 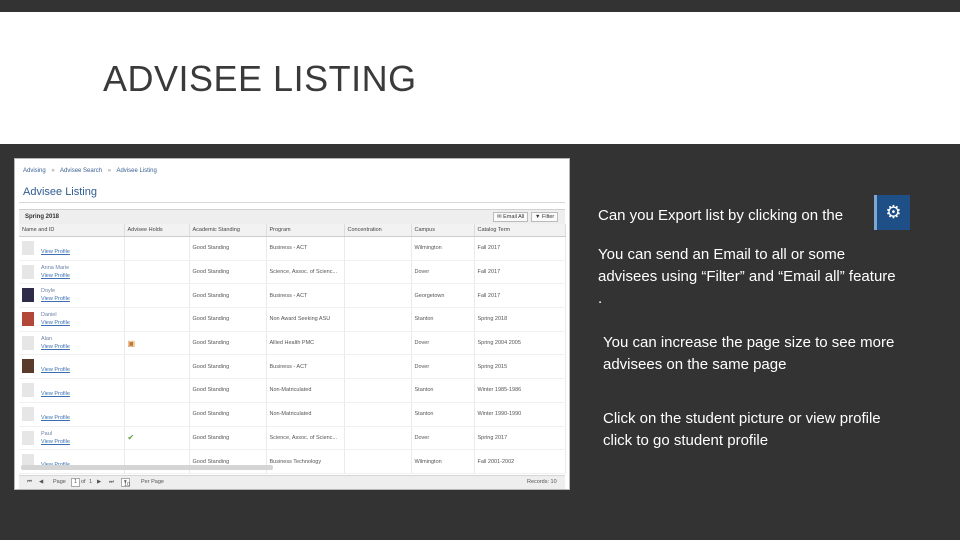 What do you see at coordinates (228, 230) in the screenshot?
I see `column-header-standing: Academic Standing` at bounding box center [228, 230].